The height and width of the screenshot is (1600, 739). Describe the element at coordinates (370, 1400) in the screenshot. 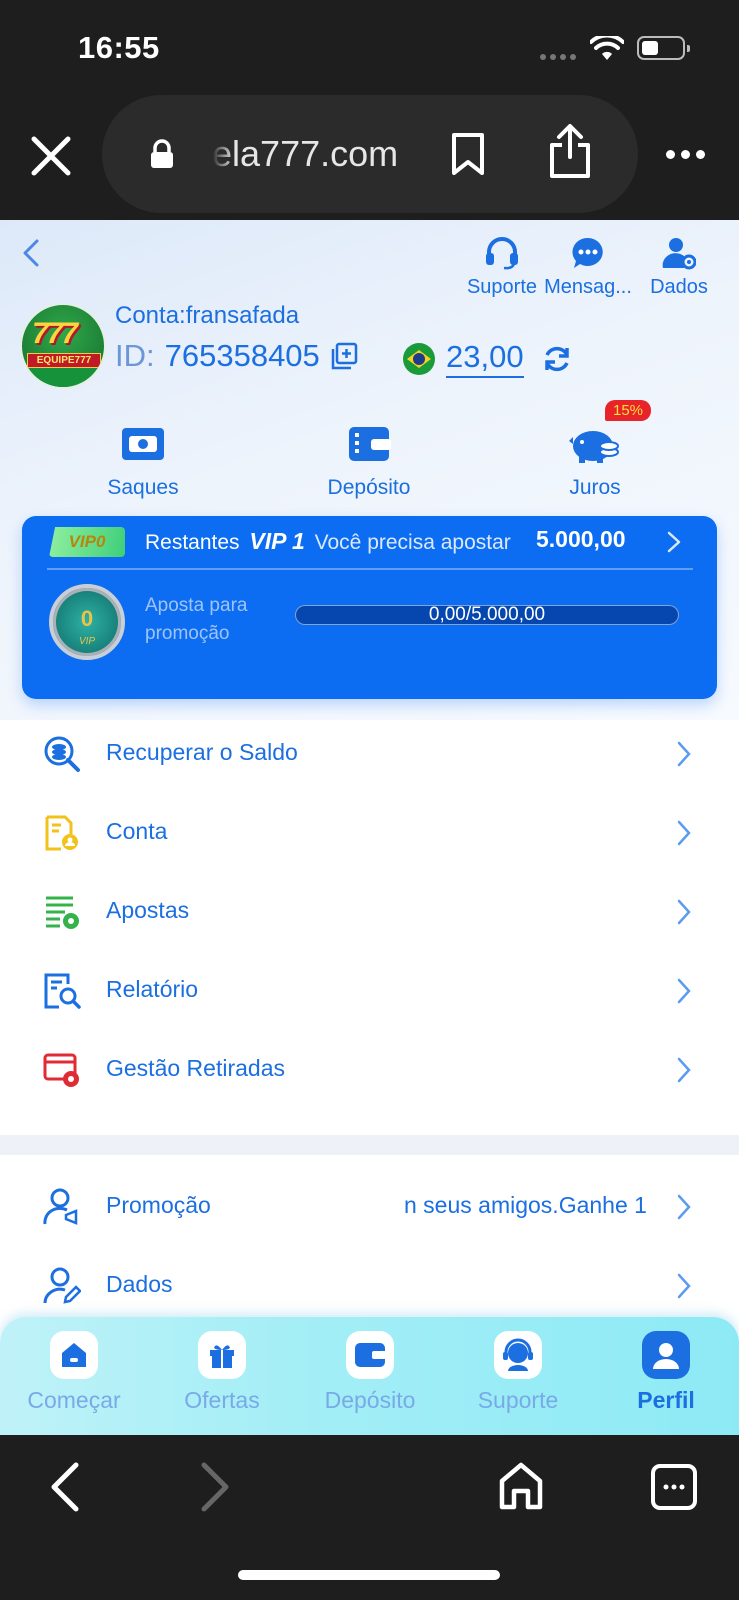

I see `tab-label: Depósito` at that location.